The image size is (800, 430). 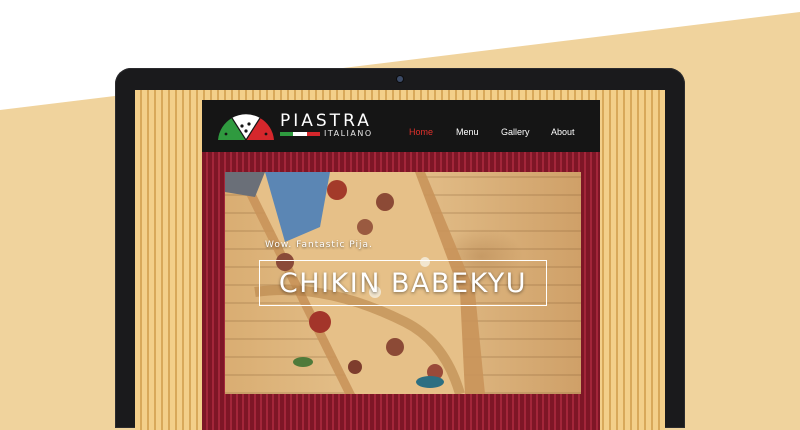 What do you see at coordinates (401, 126) in the screenshot?
I see `navbar: PIASTRA ITALIANO Home Menu Gallery About` at bounding box center [401, 126].